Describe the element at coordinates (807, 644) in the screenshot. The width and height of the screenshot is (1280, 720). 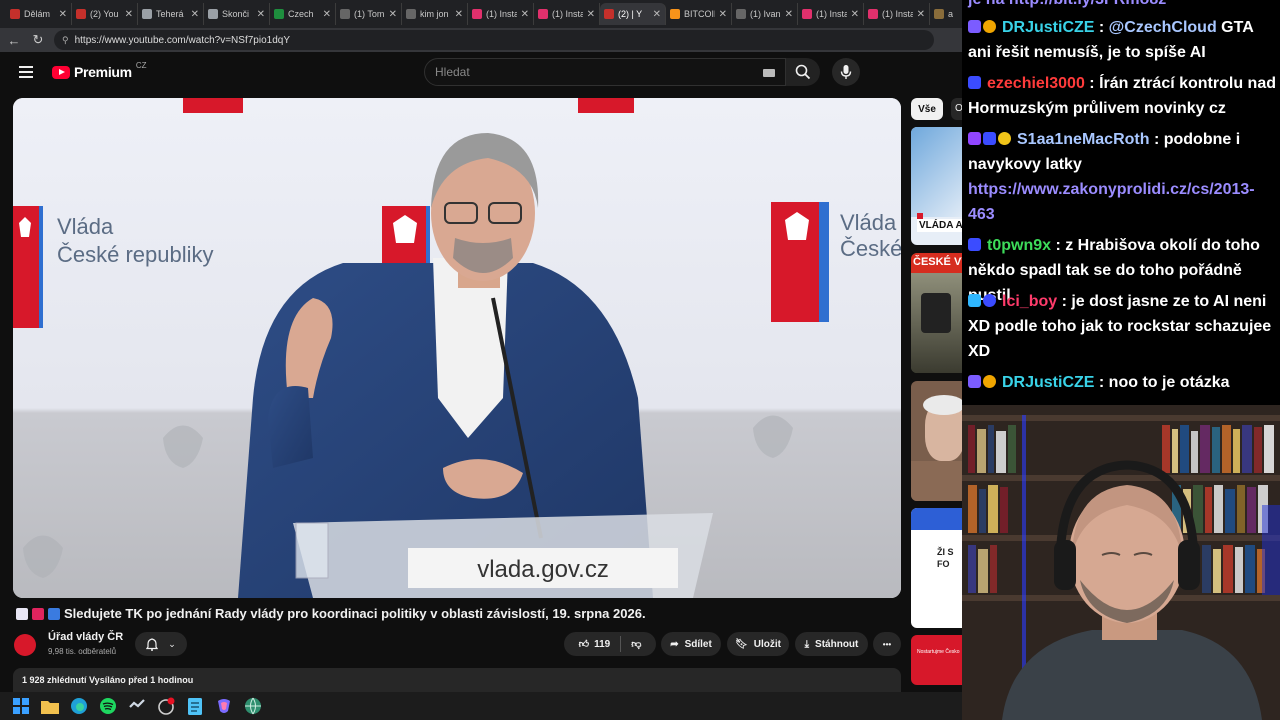
I see `download-icon: ⤓` at that location.